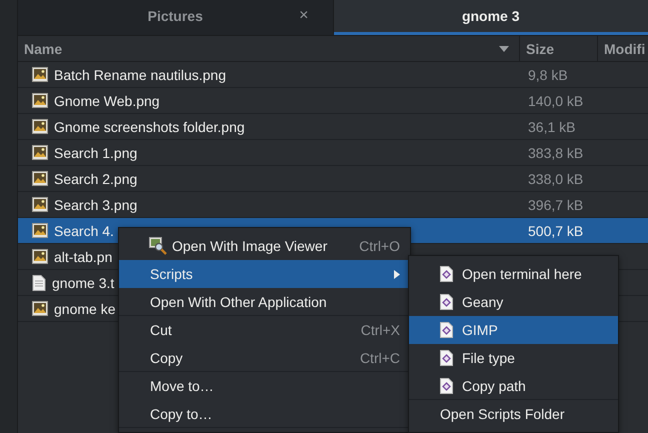 This screenshot has height=433, width=648. Describe the element at coordinates (555, 178) in the screenshot. I see `file-size: 338,0 kB` at that location.